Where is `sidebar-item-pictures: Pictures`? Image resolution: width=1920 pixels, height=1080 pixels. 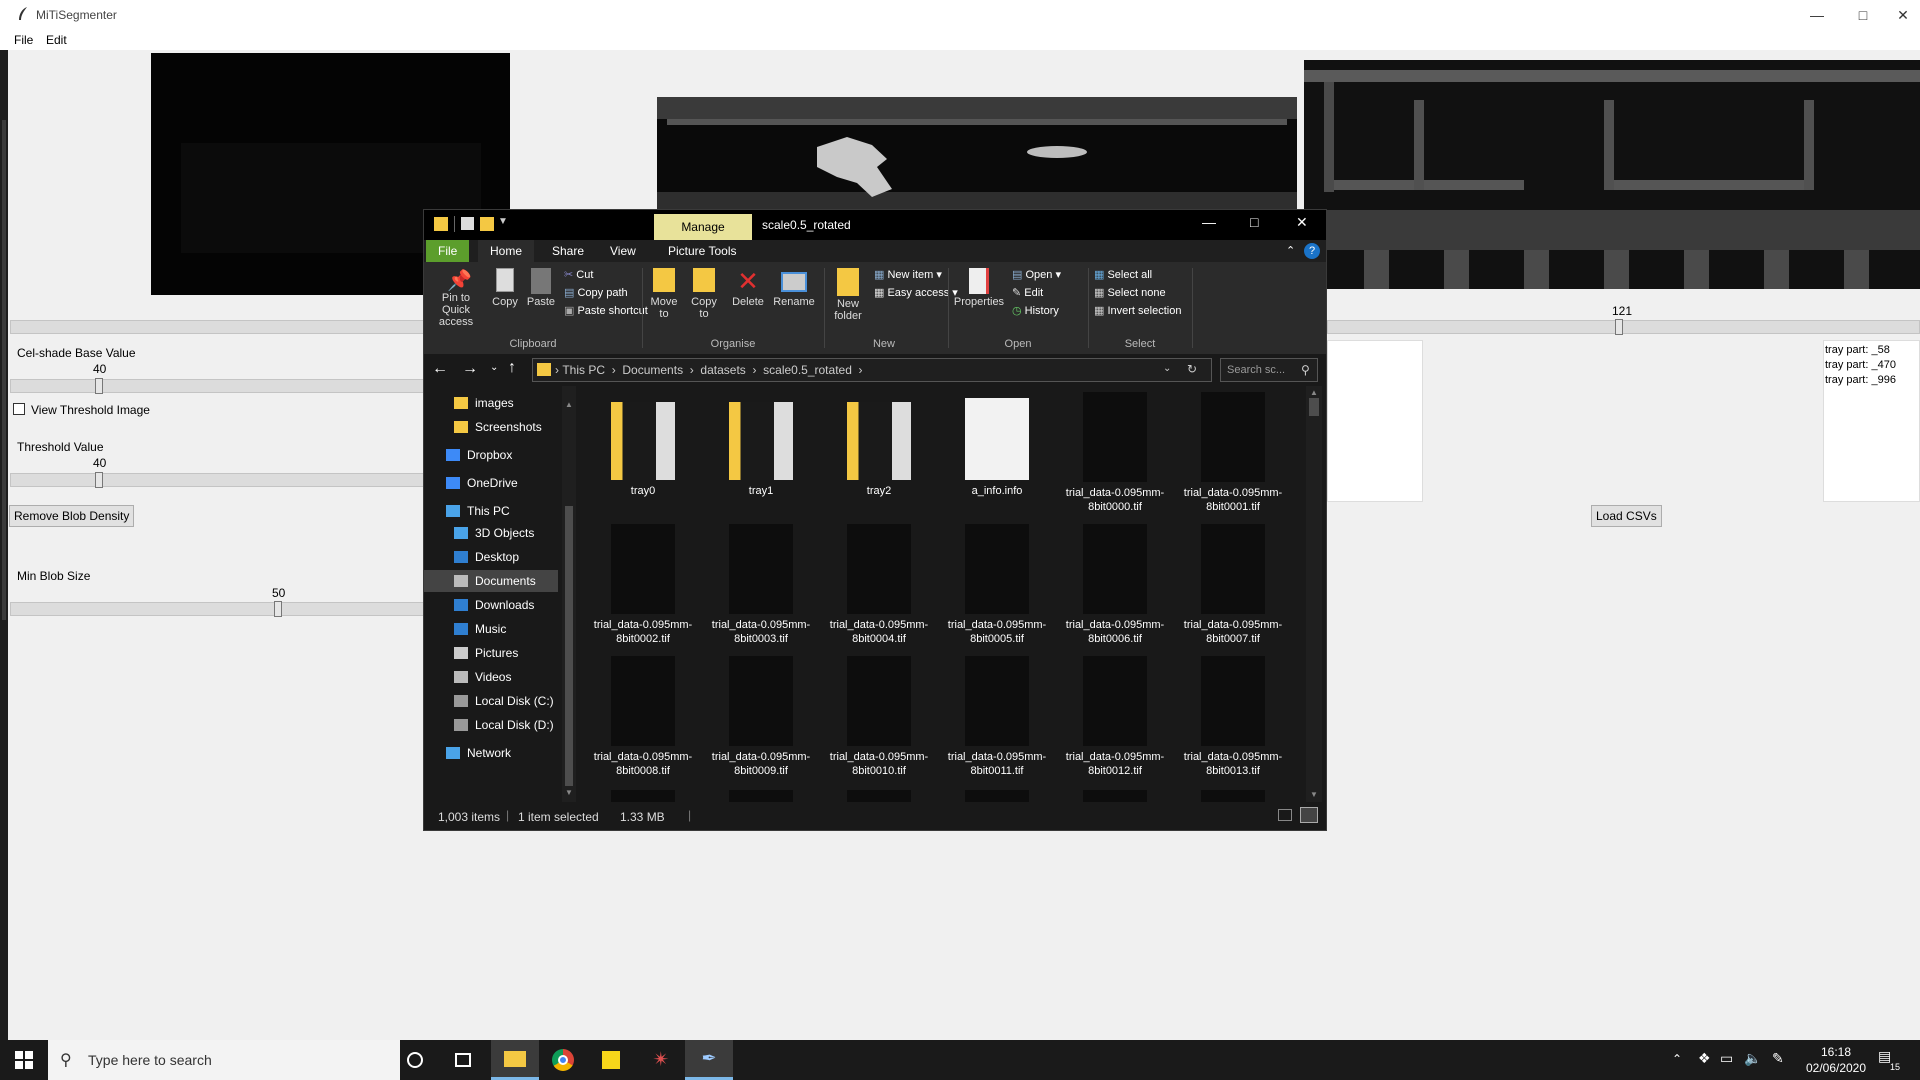
sidebar-item-pictures: Pictures is located at coordinates (491, 653).